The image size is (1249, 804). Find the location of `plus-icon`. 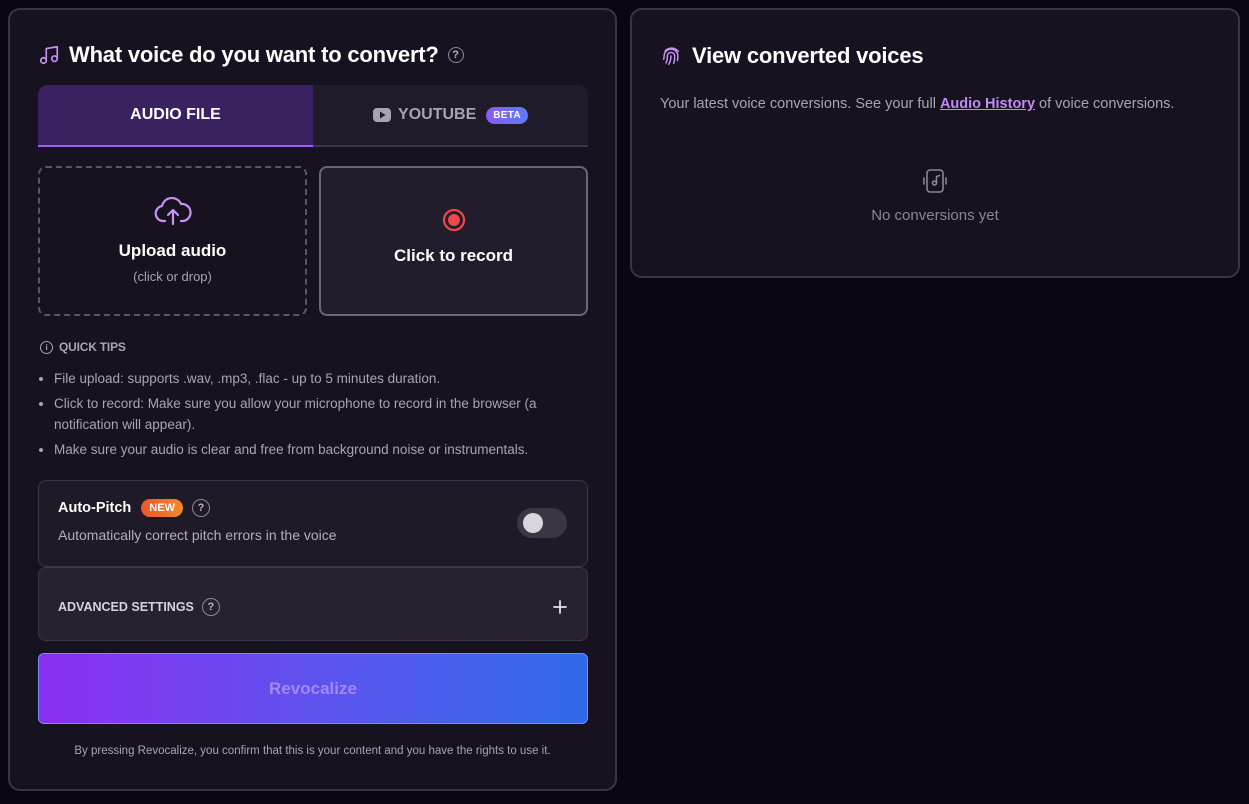

plus-icon is located at coordinates (560, 609).